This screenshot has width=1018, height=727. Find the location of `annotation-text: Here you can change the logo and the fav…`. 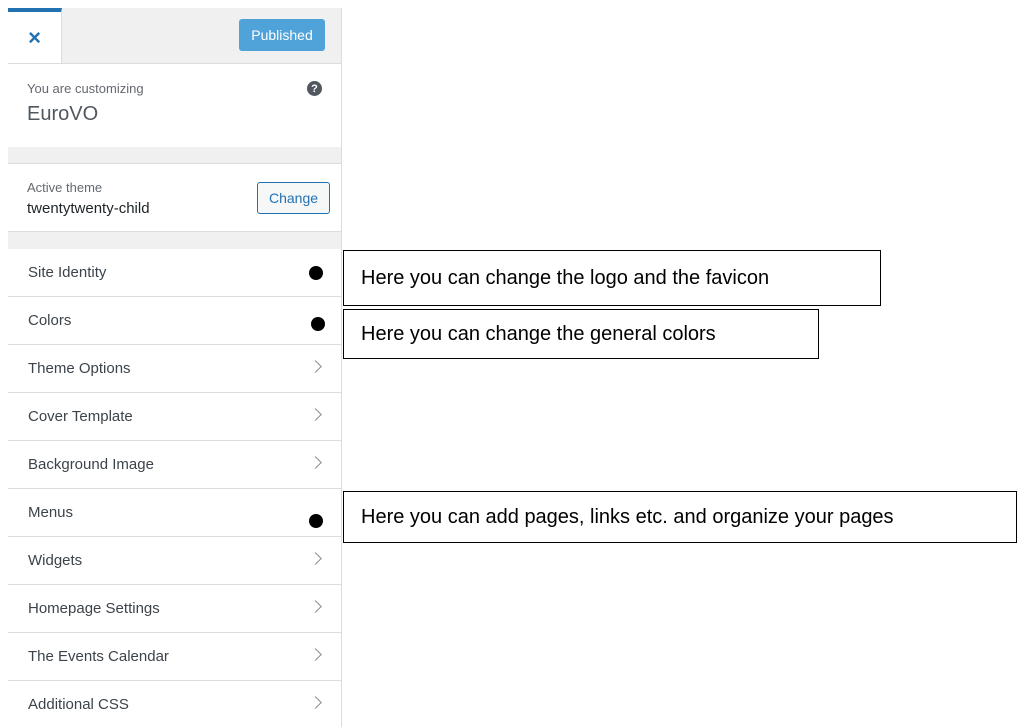

annotation-text: Here you can change the logo and the fav… is located at coordinates (565, 277).